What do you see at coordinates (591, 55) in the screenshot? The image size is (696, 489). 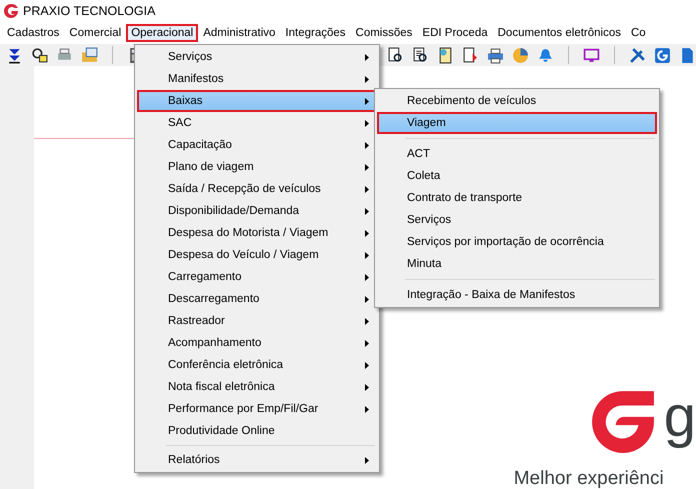 I see `monitor-icon` at bounding box center [591, 55].